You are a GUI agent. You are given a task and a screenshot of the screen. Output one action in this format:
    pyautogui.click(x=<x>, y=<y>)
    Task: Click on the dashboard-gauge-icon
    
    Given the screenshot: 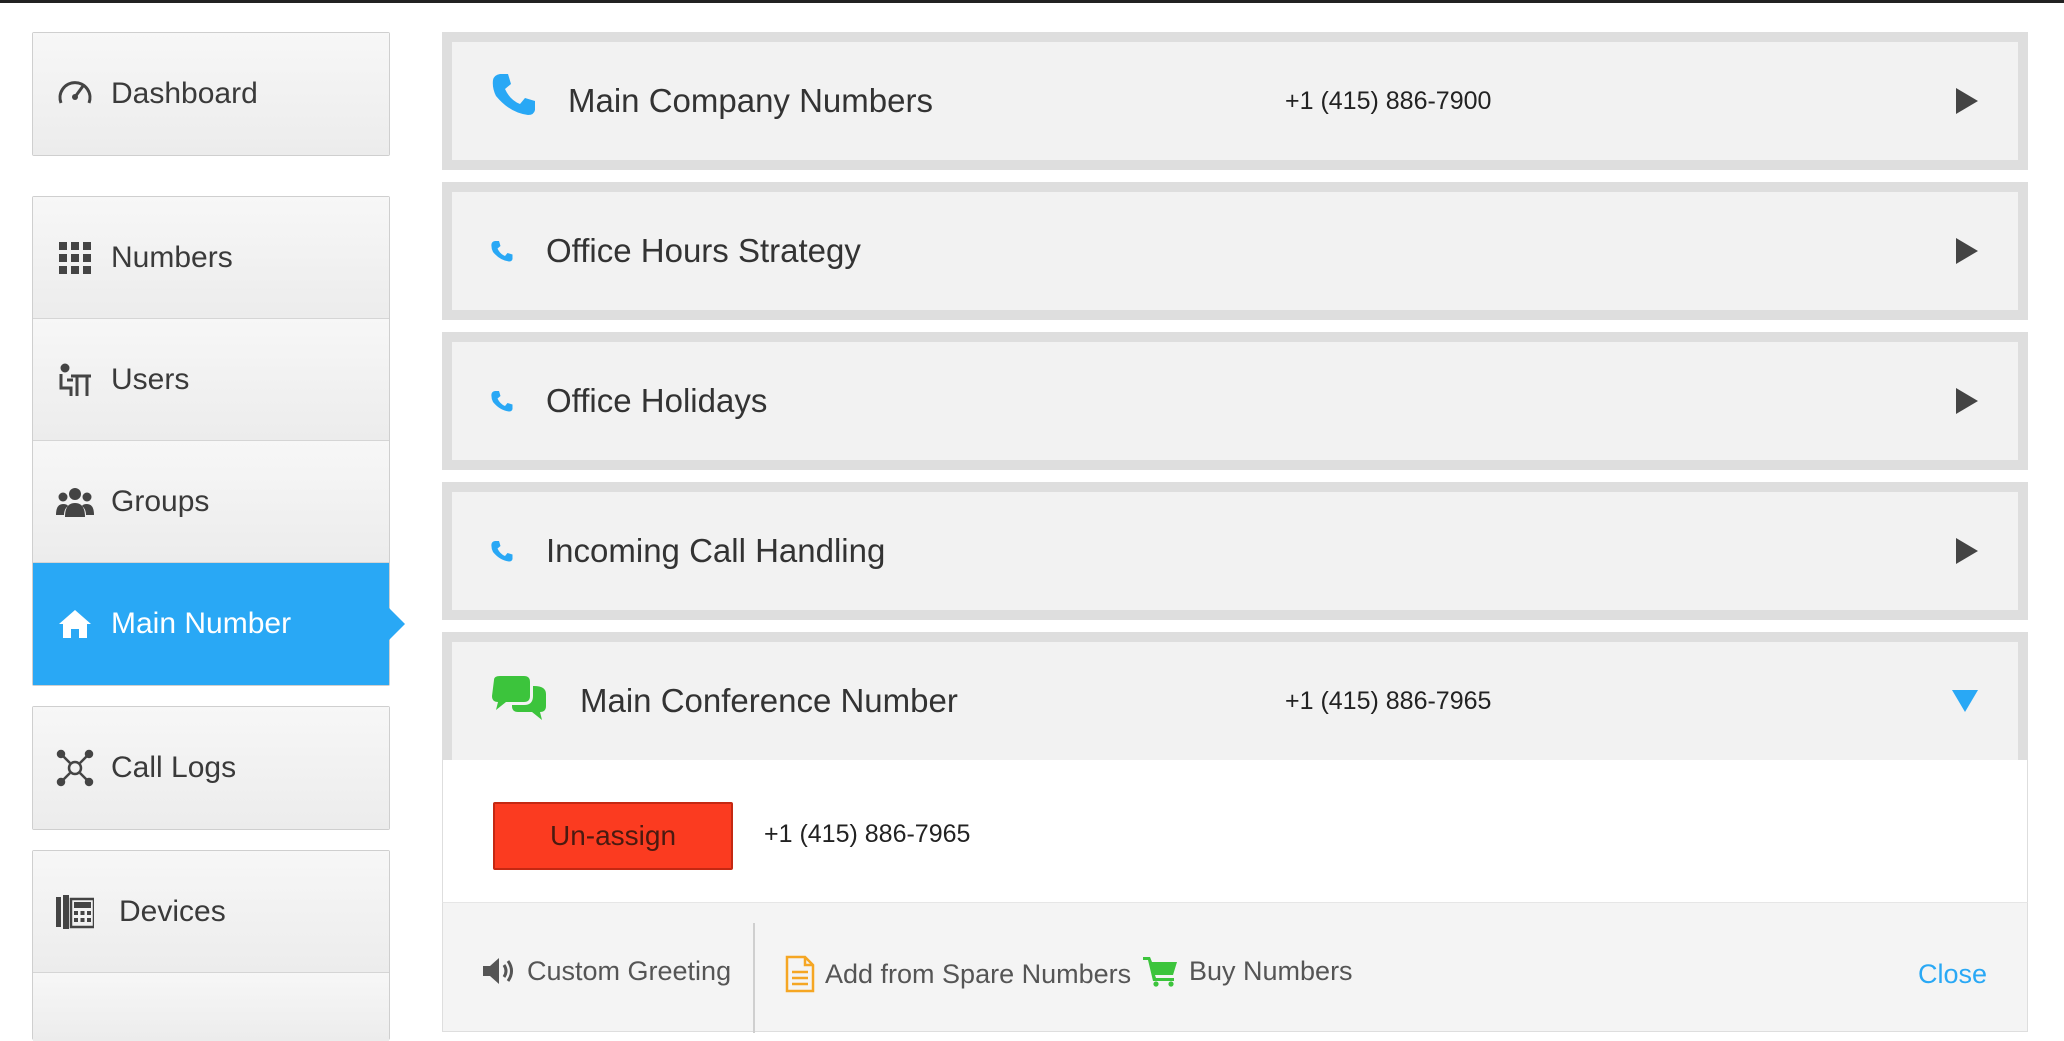 What is the action you would take?
    pyautogui.click(x=75, y=94)
    